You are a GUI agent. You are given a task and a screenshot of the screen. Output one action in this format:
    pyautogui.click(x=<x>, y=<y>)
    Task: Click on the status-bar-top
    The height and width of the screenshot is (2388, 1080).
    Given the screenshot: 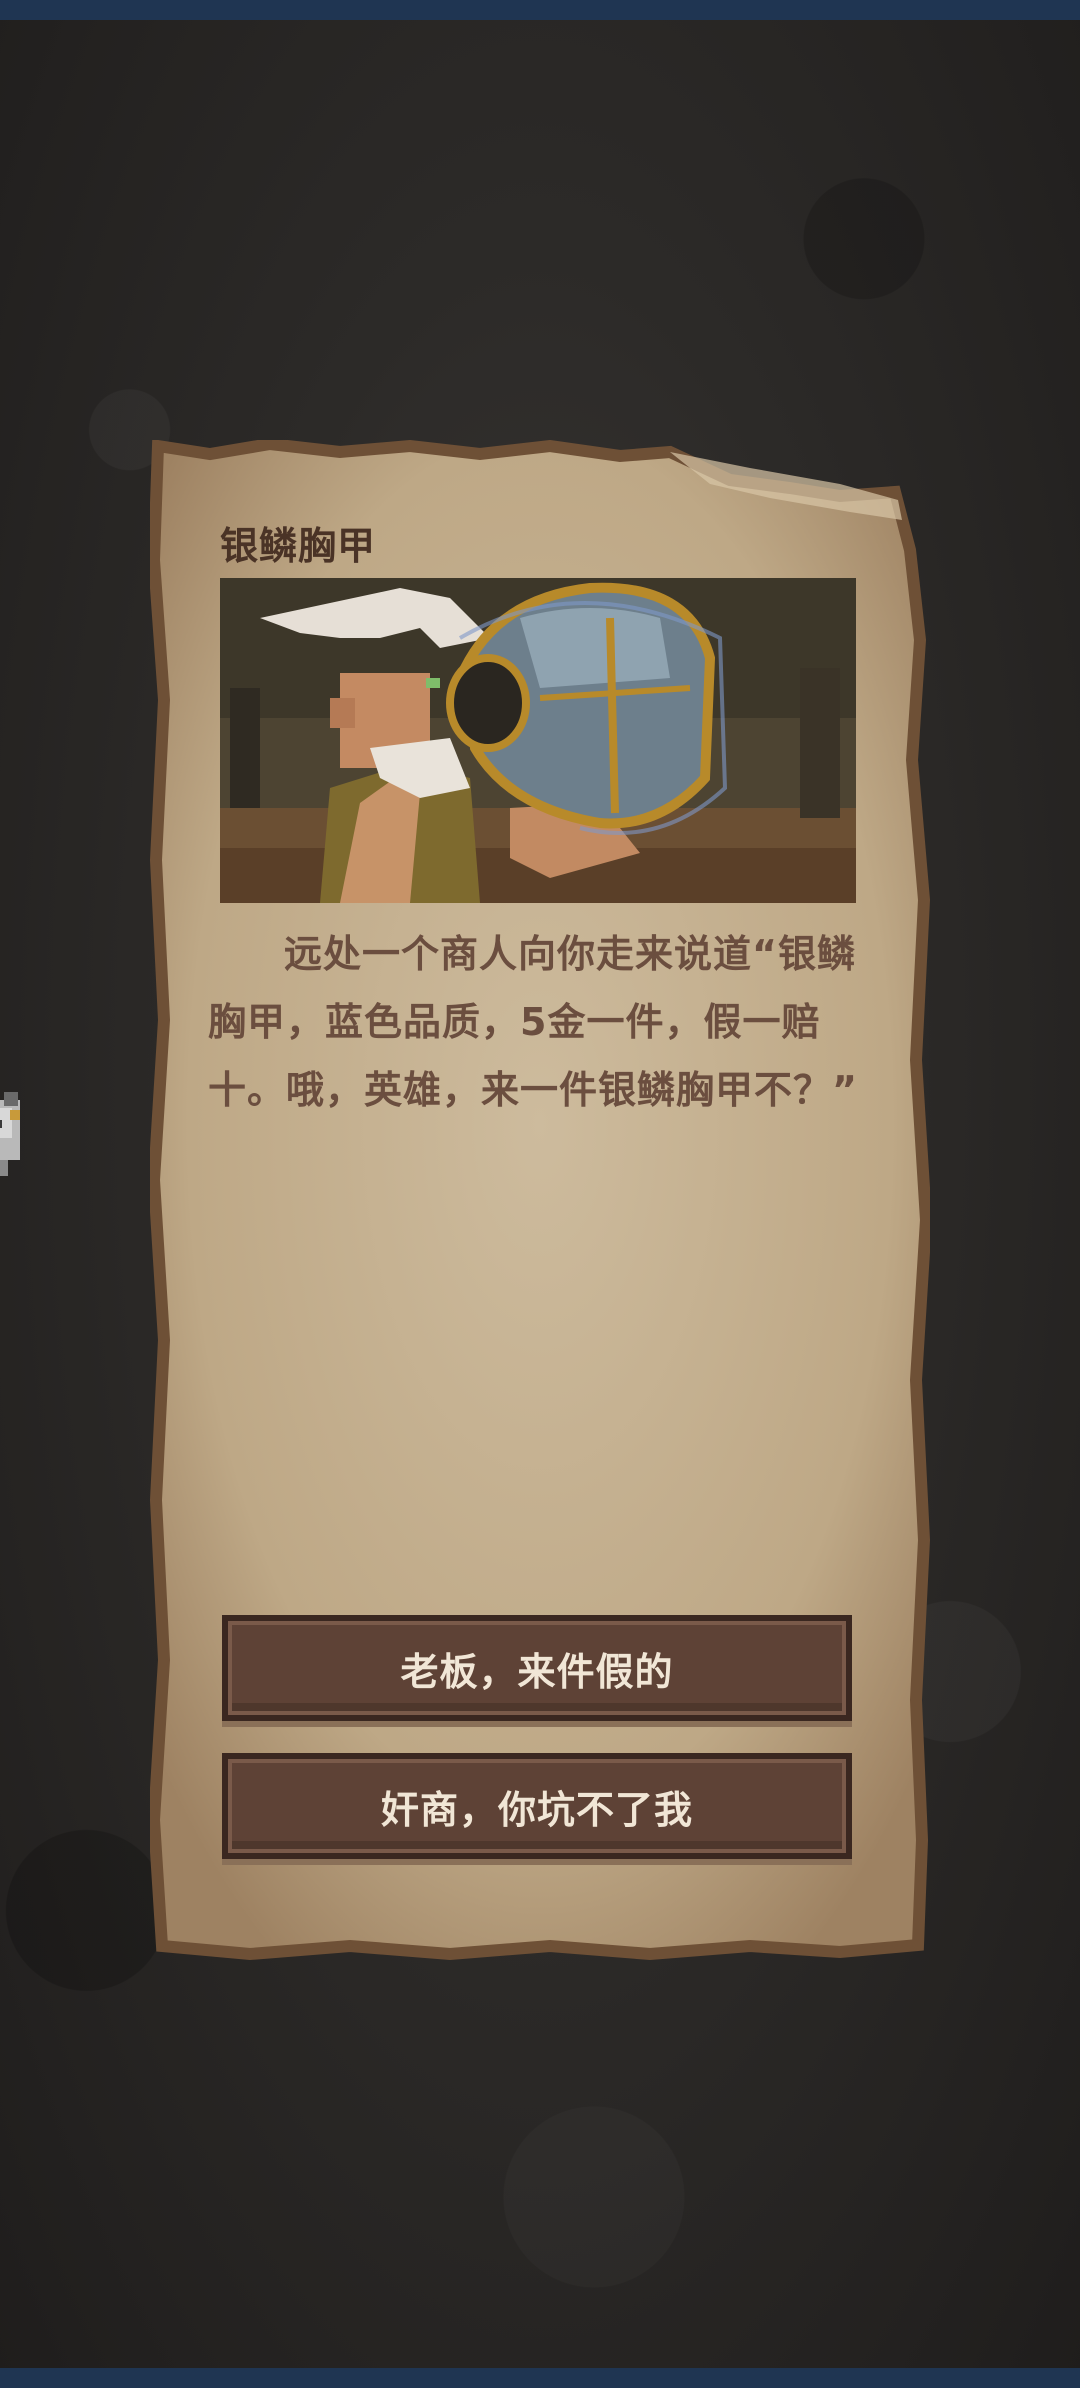 What is the action you would take?
    pyautogui.click(x=540, y=10)
    